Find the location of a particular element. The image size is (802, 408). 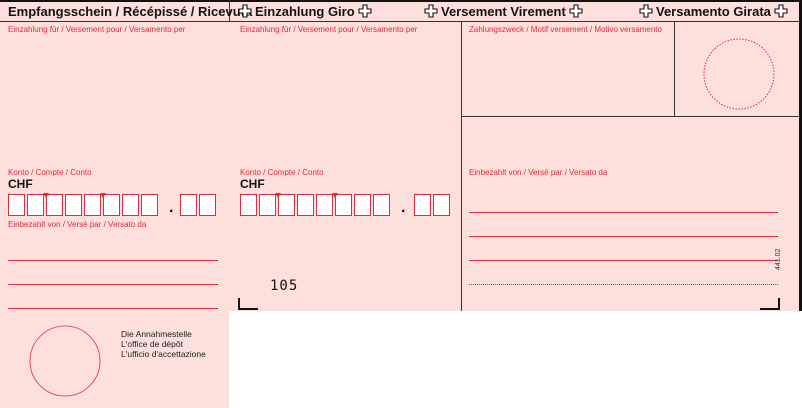

payment-title-de: Einzahlung Giro is located at coordinates (305, 11).